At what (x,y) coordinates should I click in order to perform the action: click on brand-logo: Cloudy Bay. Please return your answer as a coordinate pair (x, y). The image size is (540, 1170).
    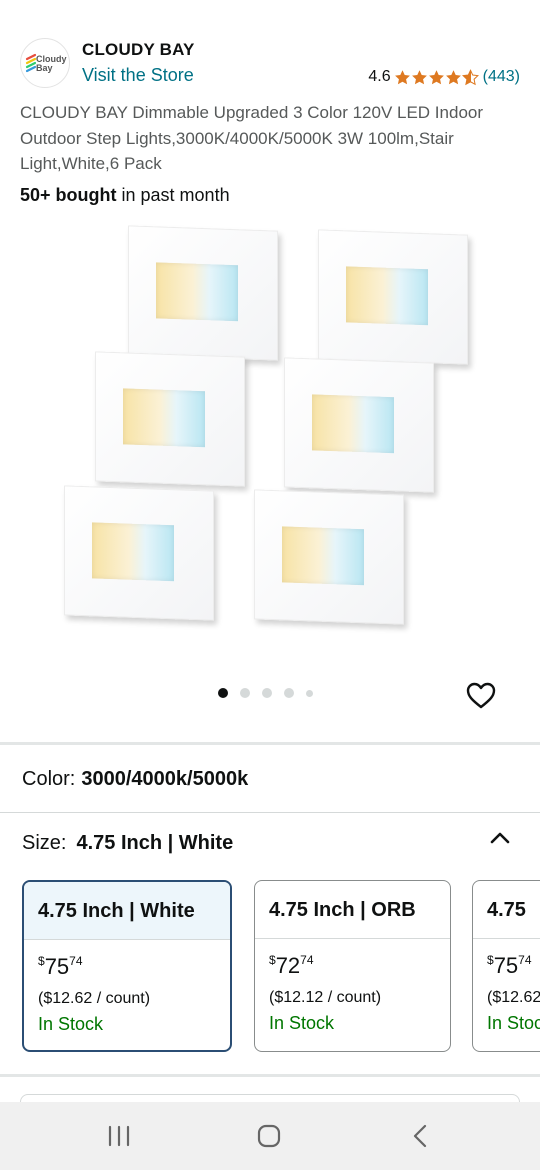
    Looking at the image, I should click on (45, 63).